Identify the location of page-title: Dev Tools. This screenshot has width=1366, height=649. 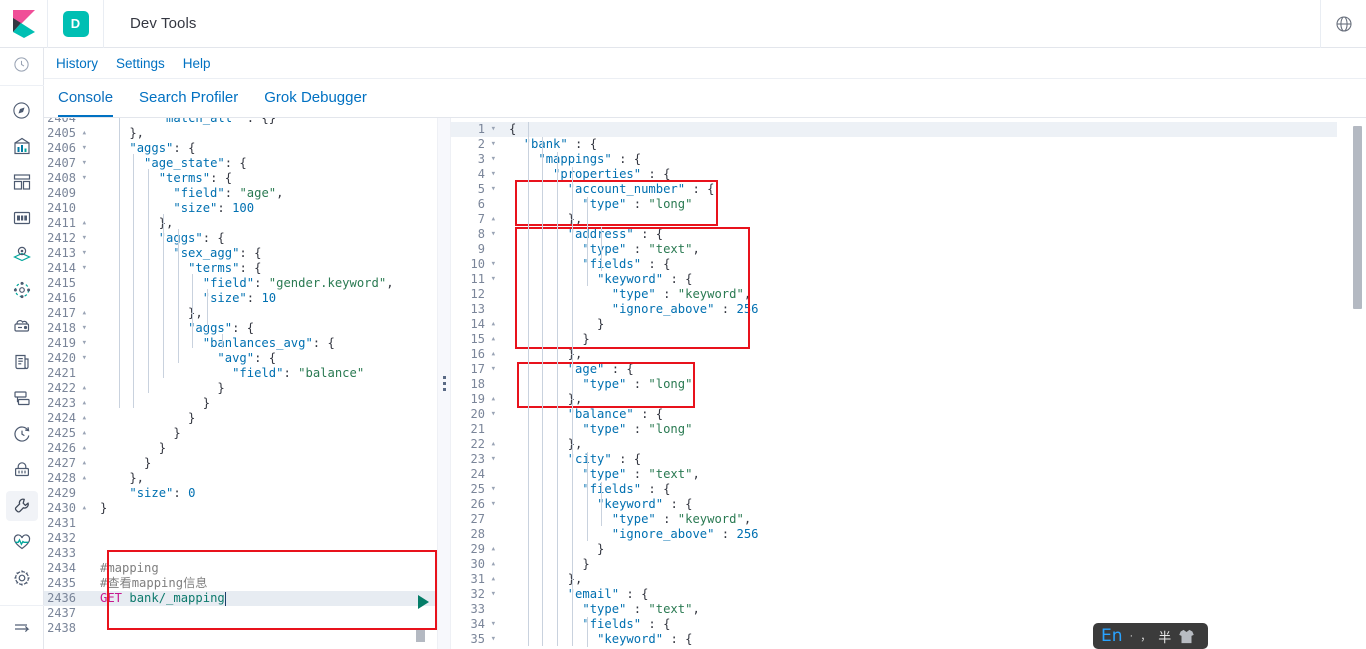
(163, 23).